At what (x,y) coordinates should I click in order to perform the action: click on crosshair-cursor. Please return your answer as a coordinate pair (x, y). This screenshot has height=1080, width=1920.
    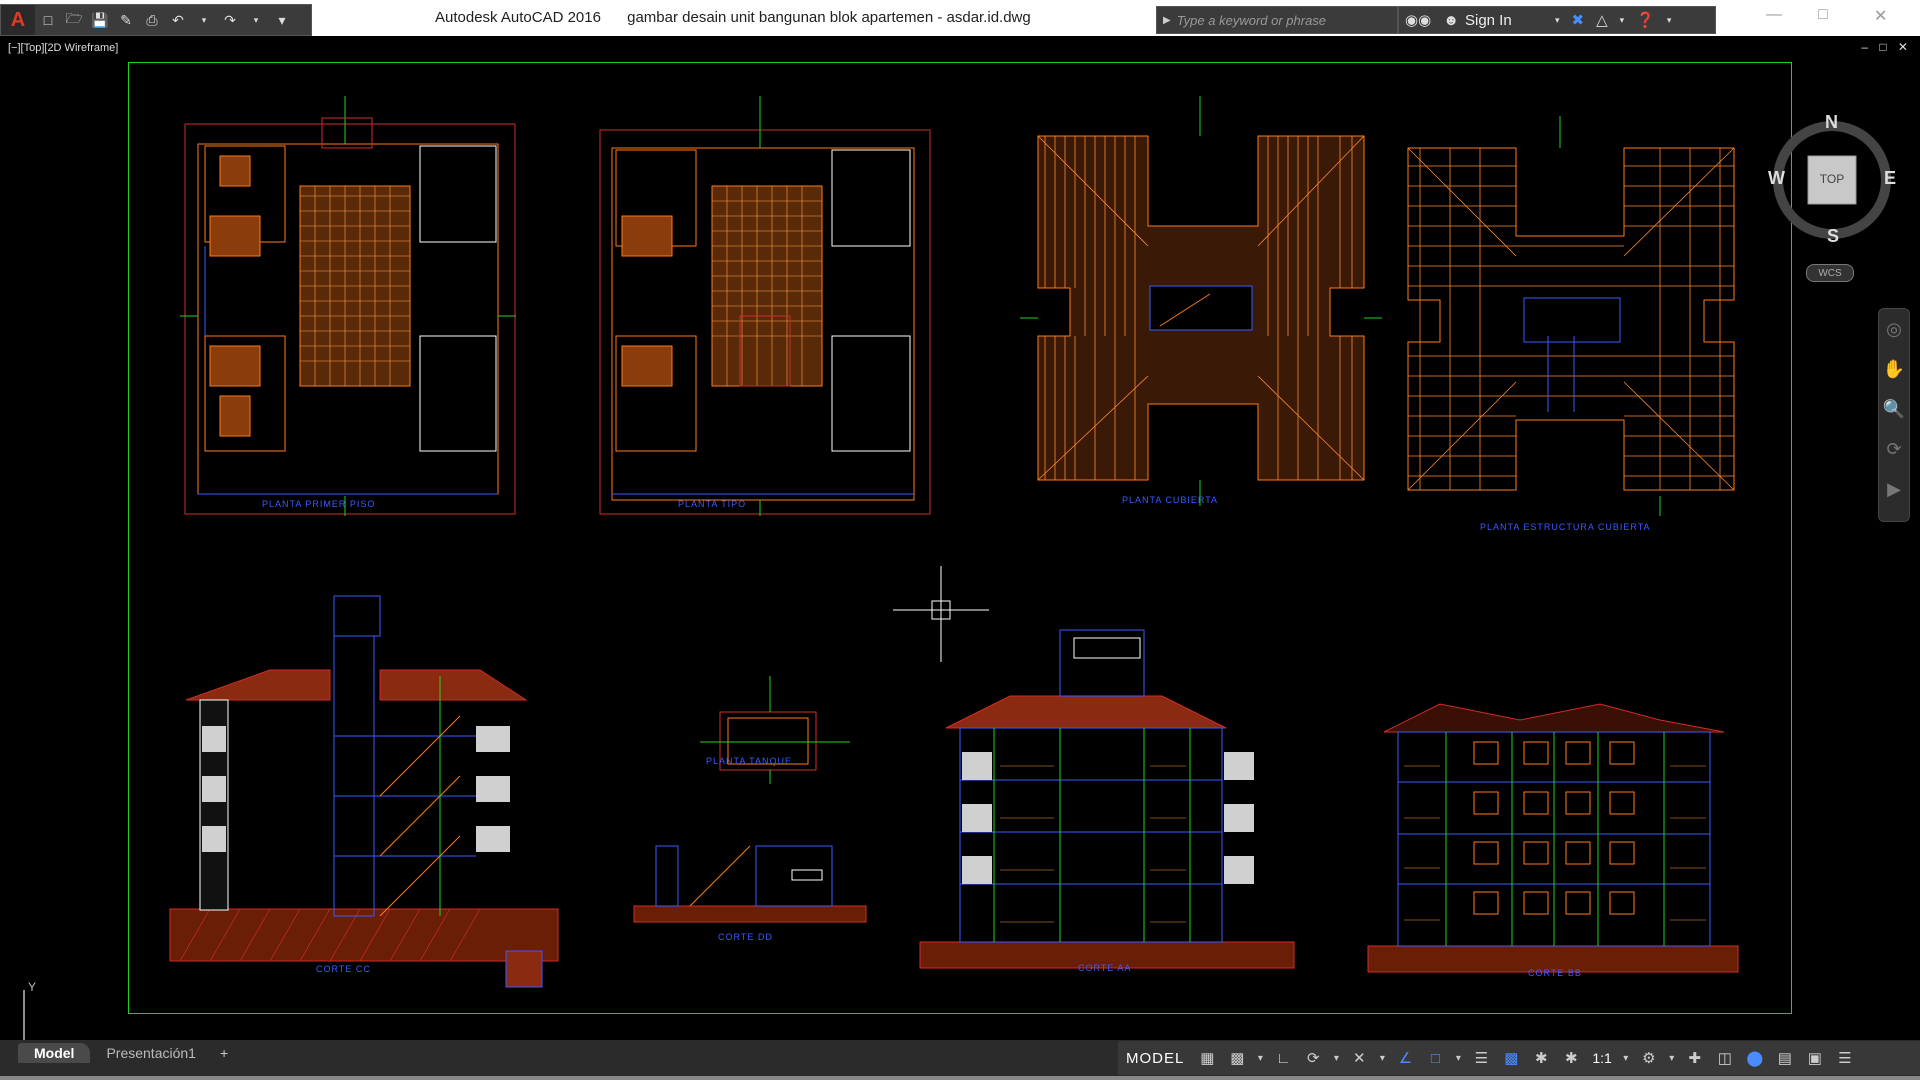
    Looking at the image, I should click on (941, 614).